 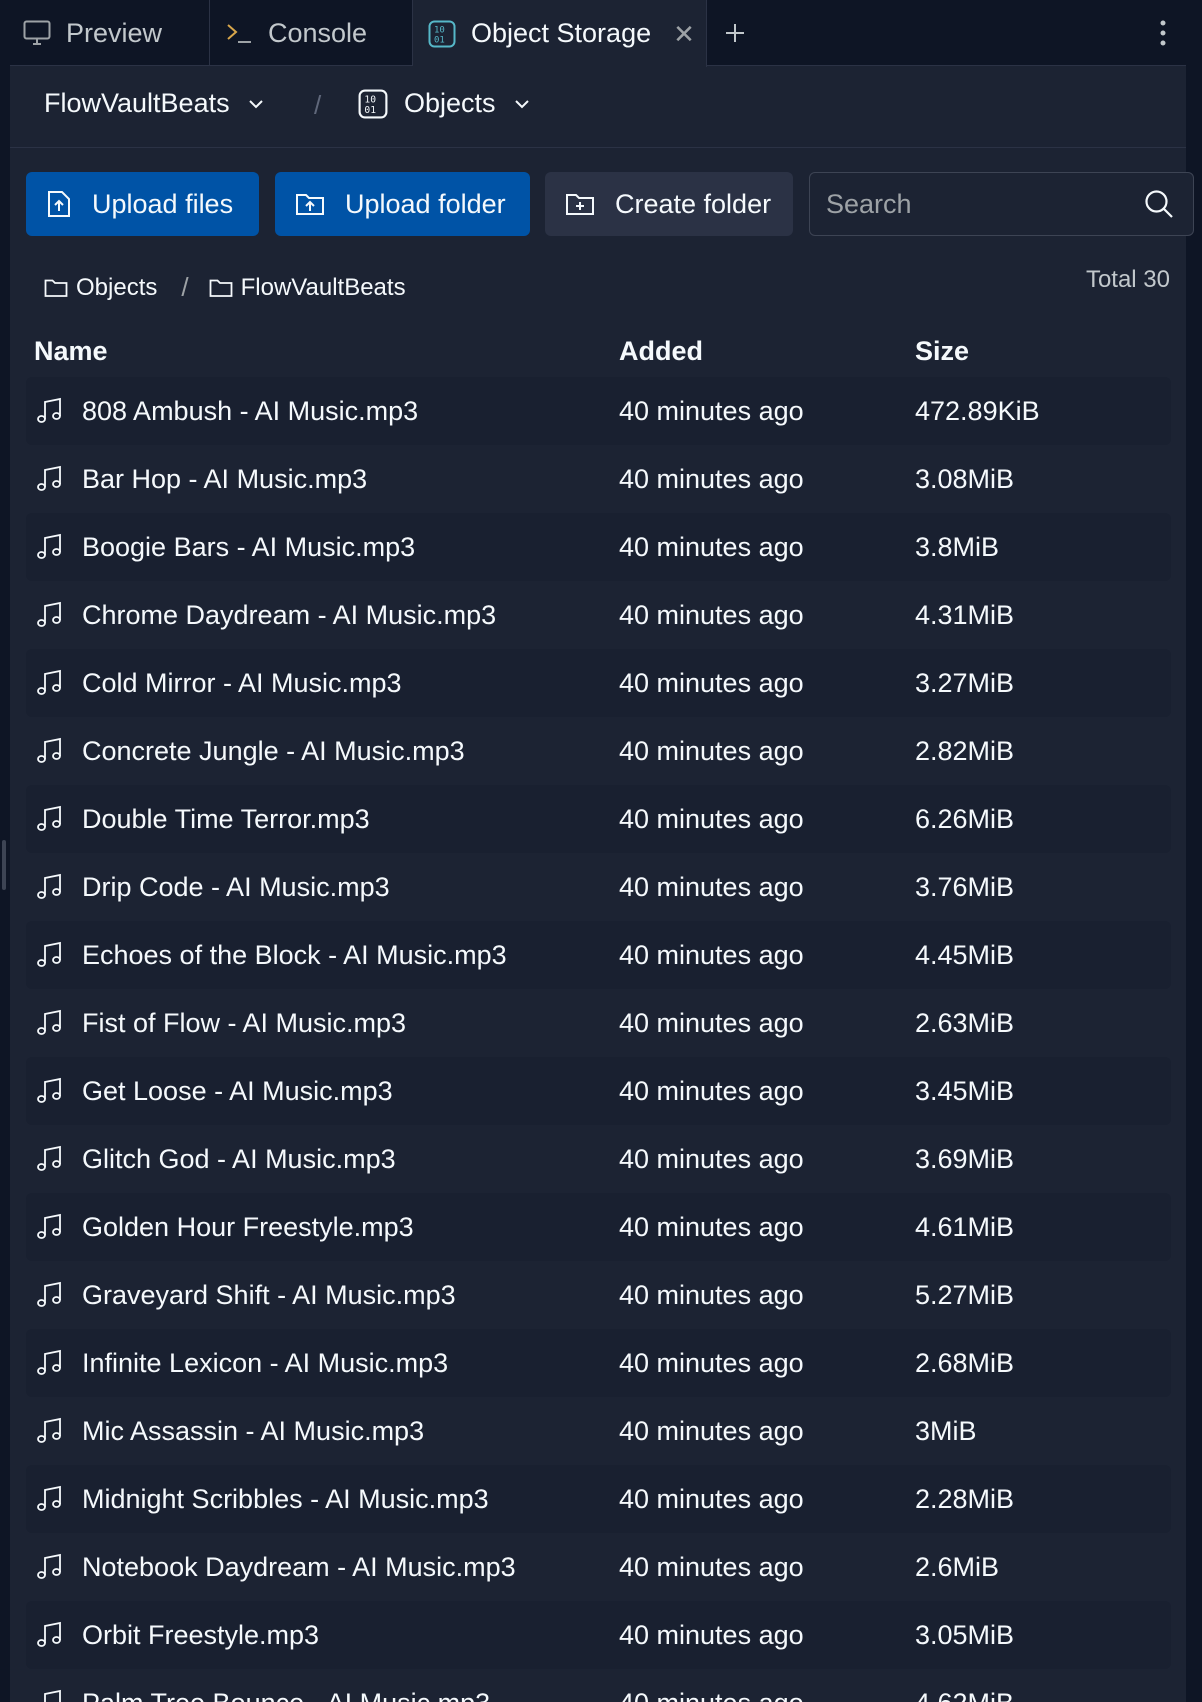 I want to click on column-header-size: Size, so click(x=942, y=351).